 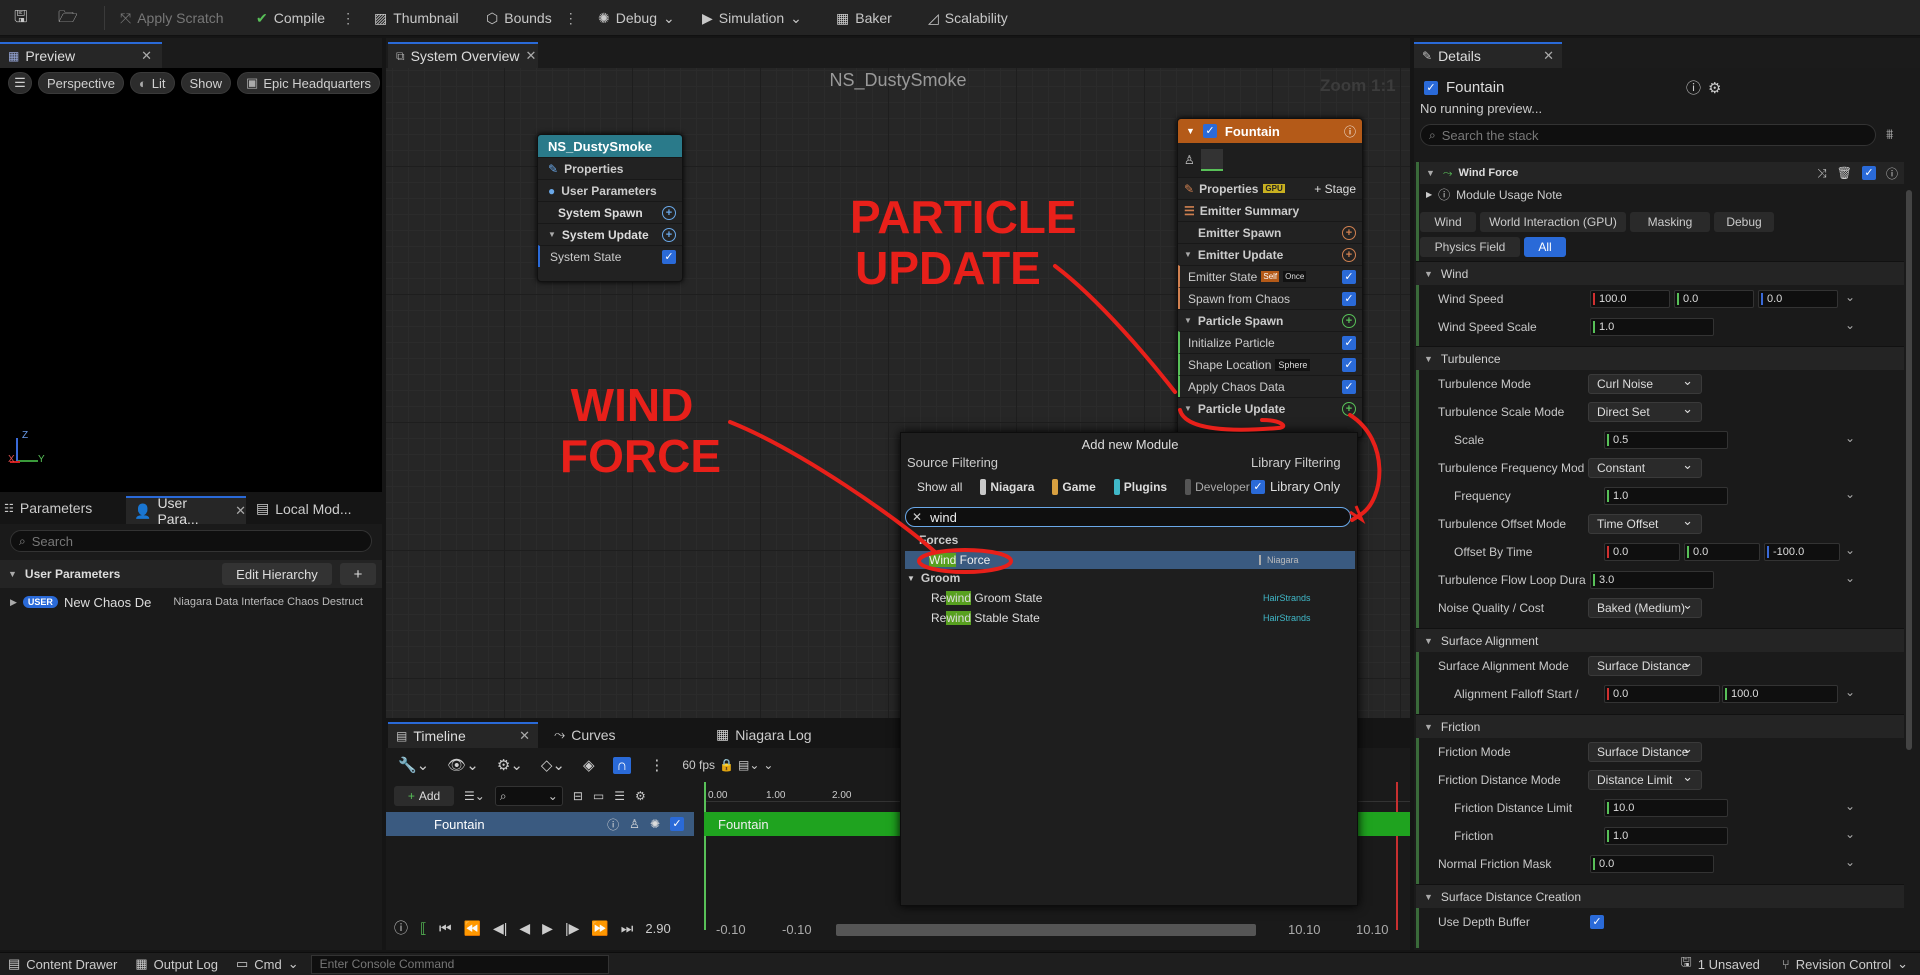 I want to click on collapse-icon: ▼, so click(x=1430, y=173).